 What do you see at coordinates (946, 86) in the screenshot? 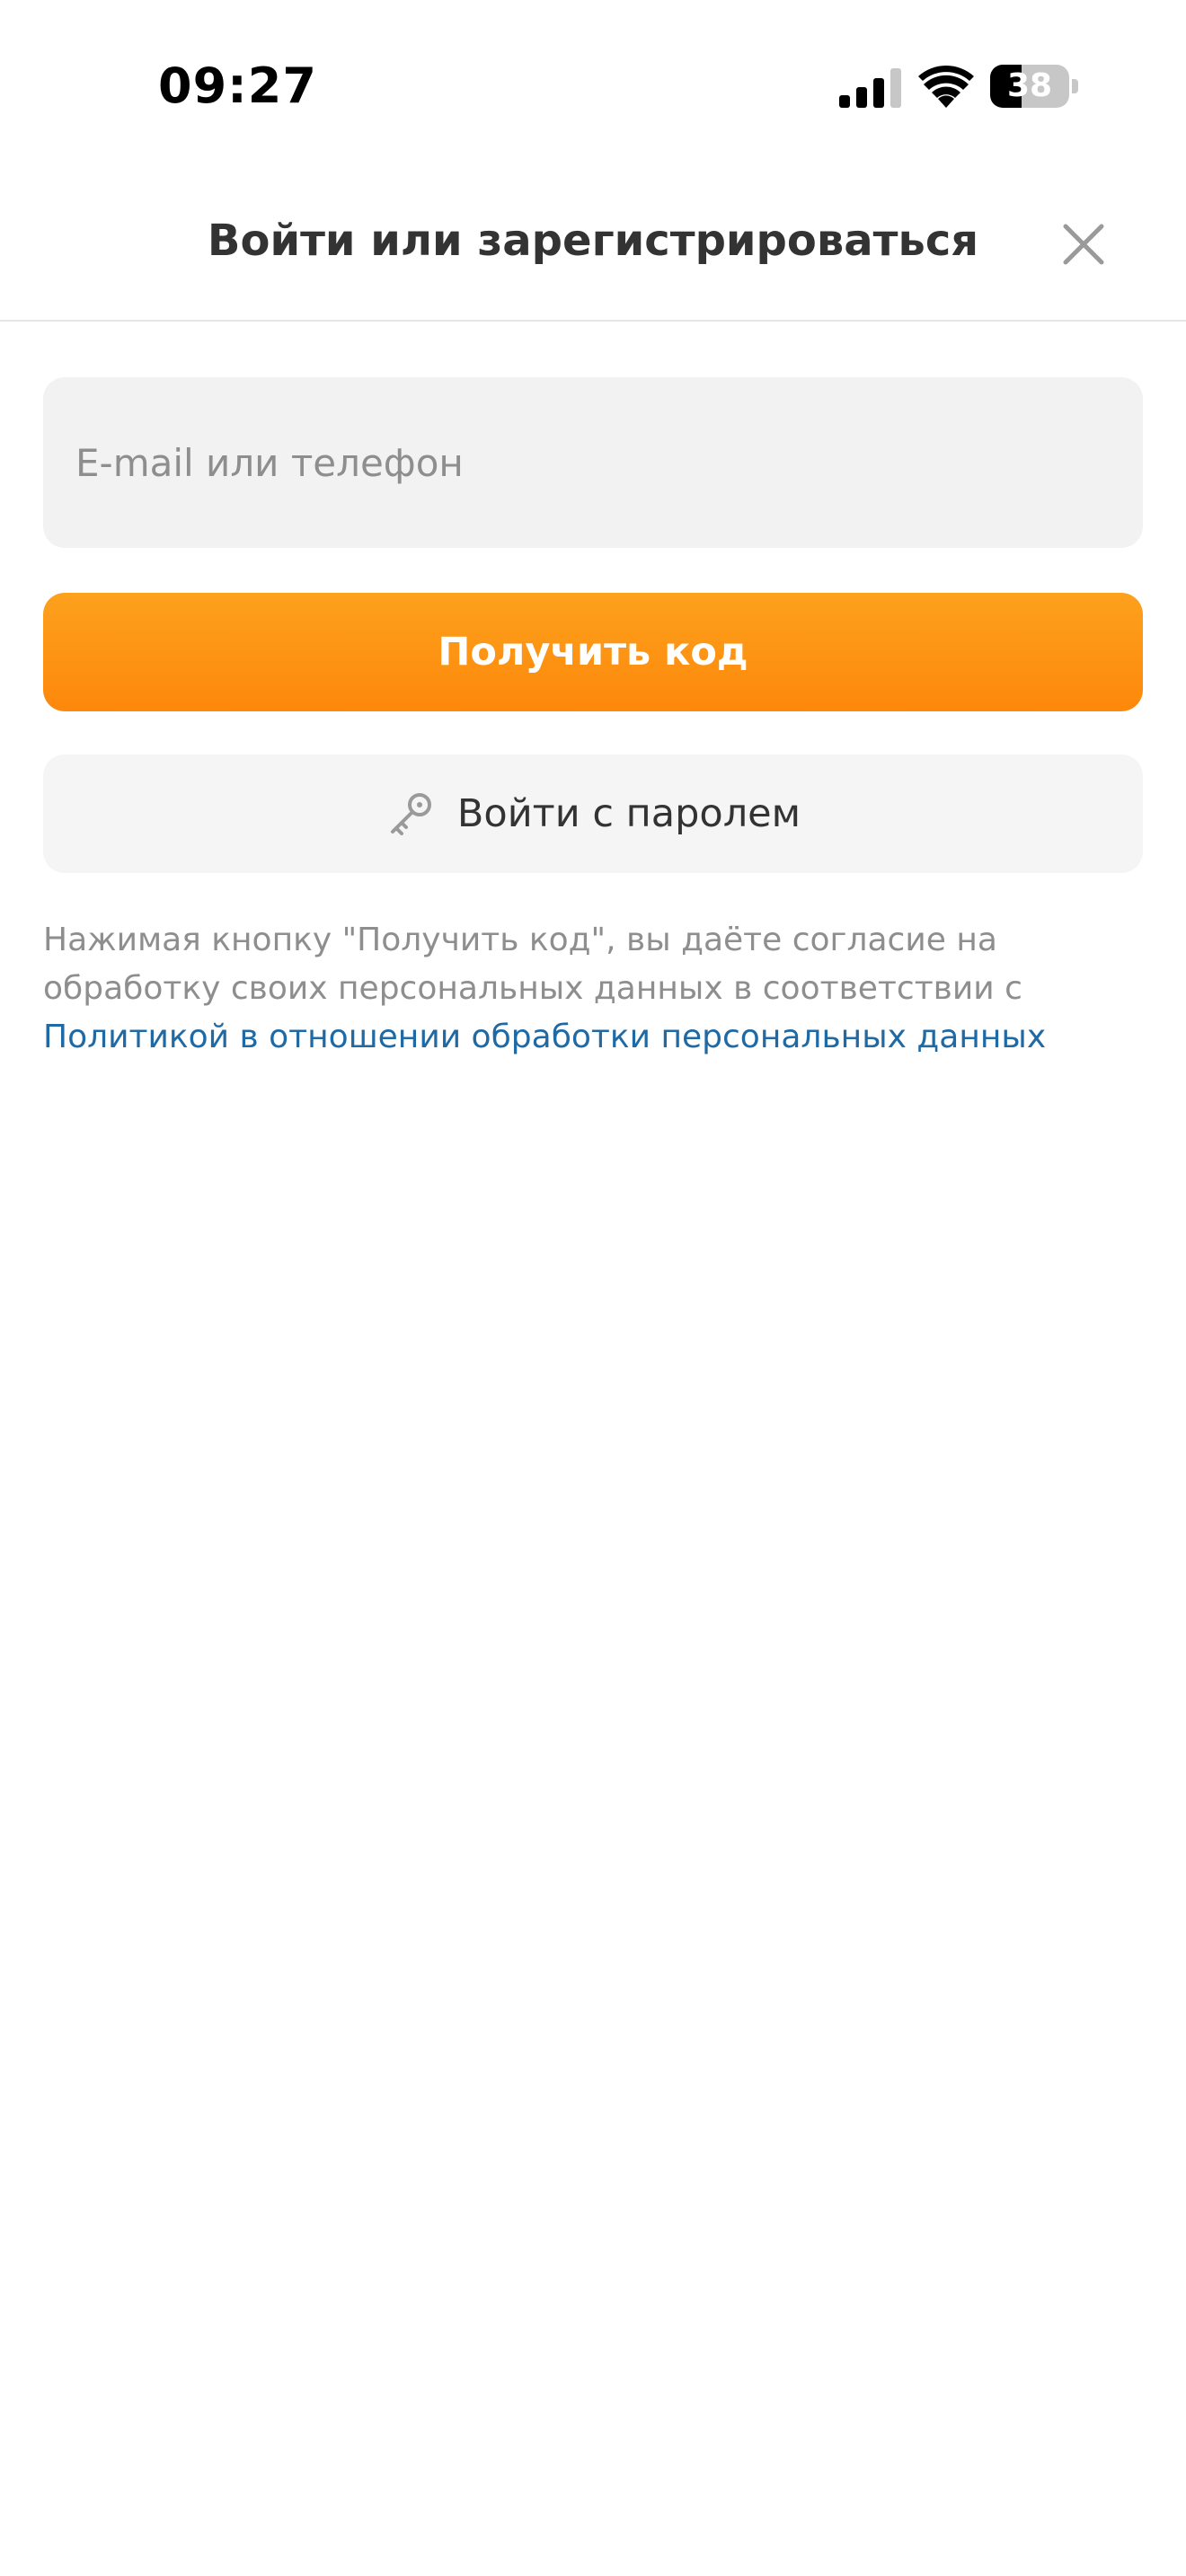
I see `wifi-icon` at bounding box center [946, 86].